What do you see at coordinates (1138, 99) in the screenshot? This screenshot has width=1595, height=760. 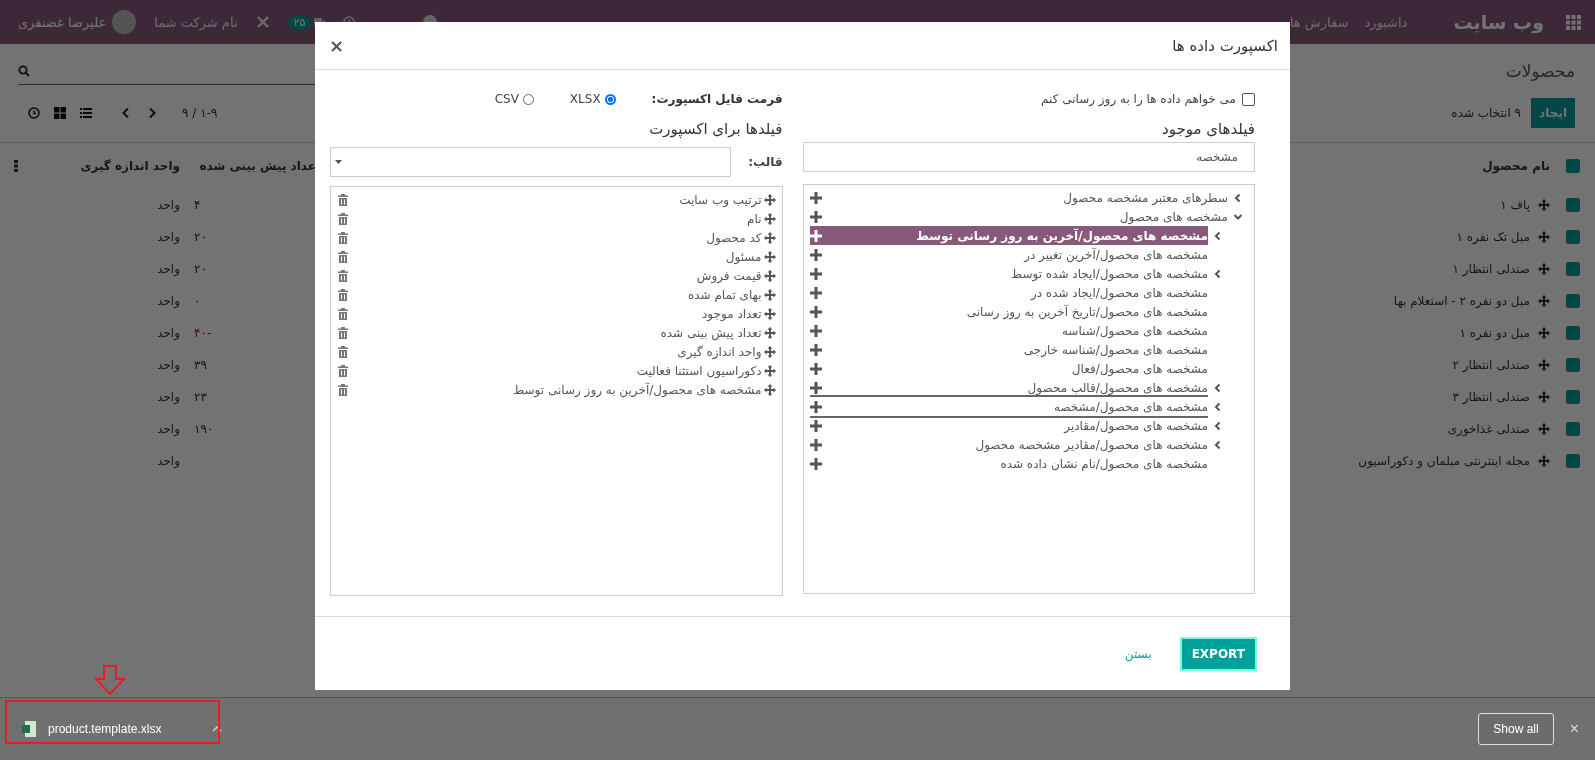 I see `checkbox-label: می خواهم داده ها را به روز رسانی کنم` at bounding box center [1138, 99].